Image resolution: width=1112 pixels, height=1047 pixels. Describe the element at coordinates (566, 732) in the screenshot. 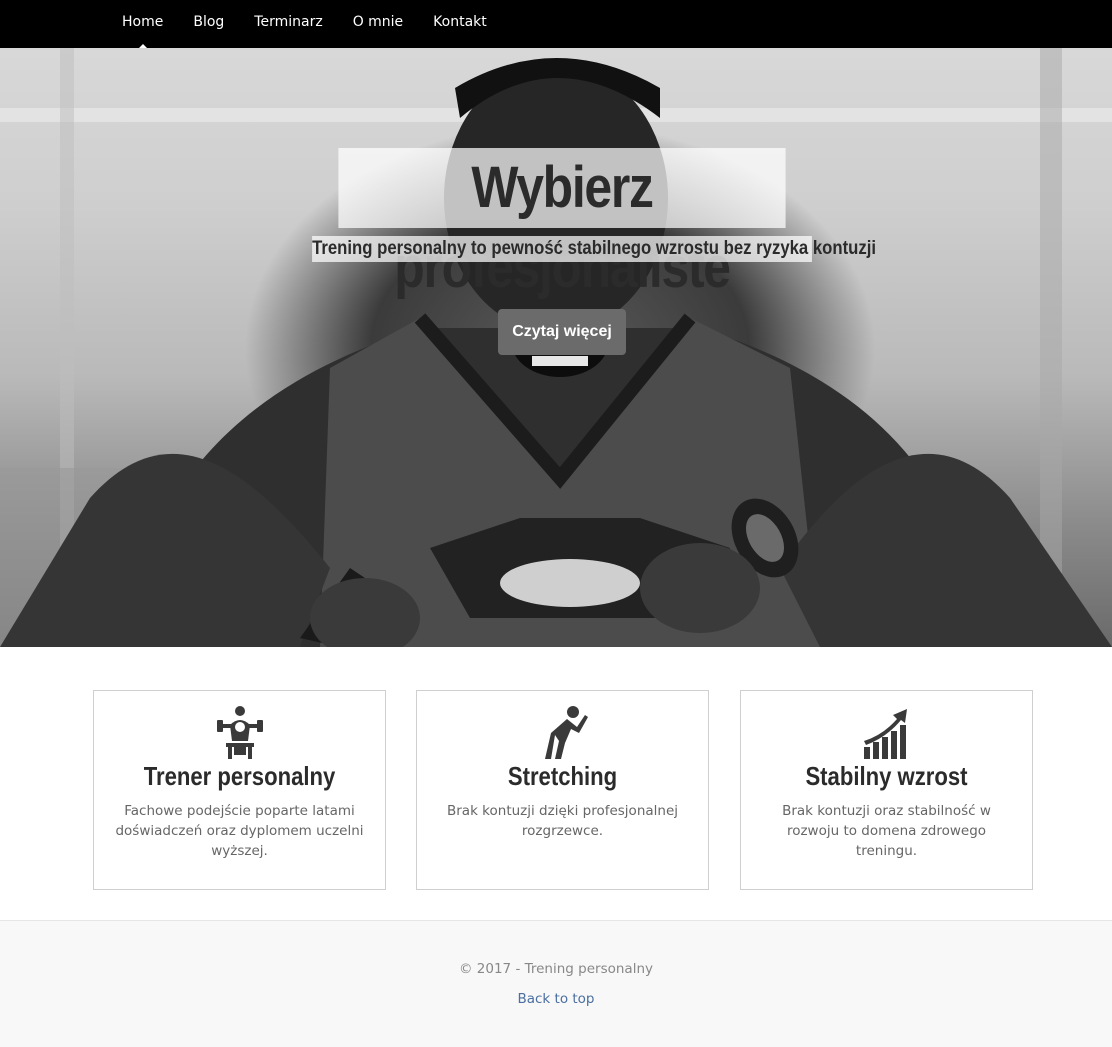

I see `stretching-icon` at that location.